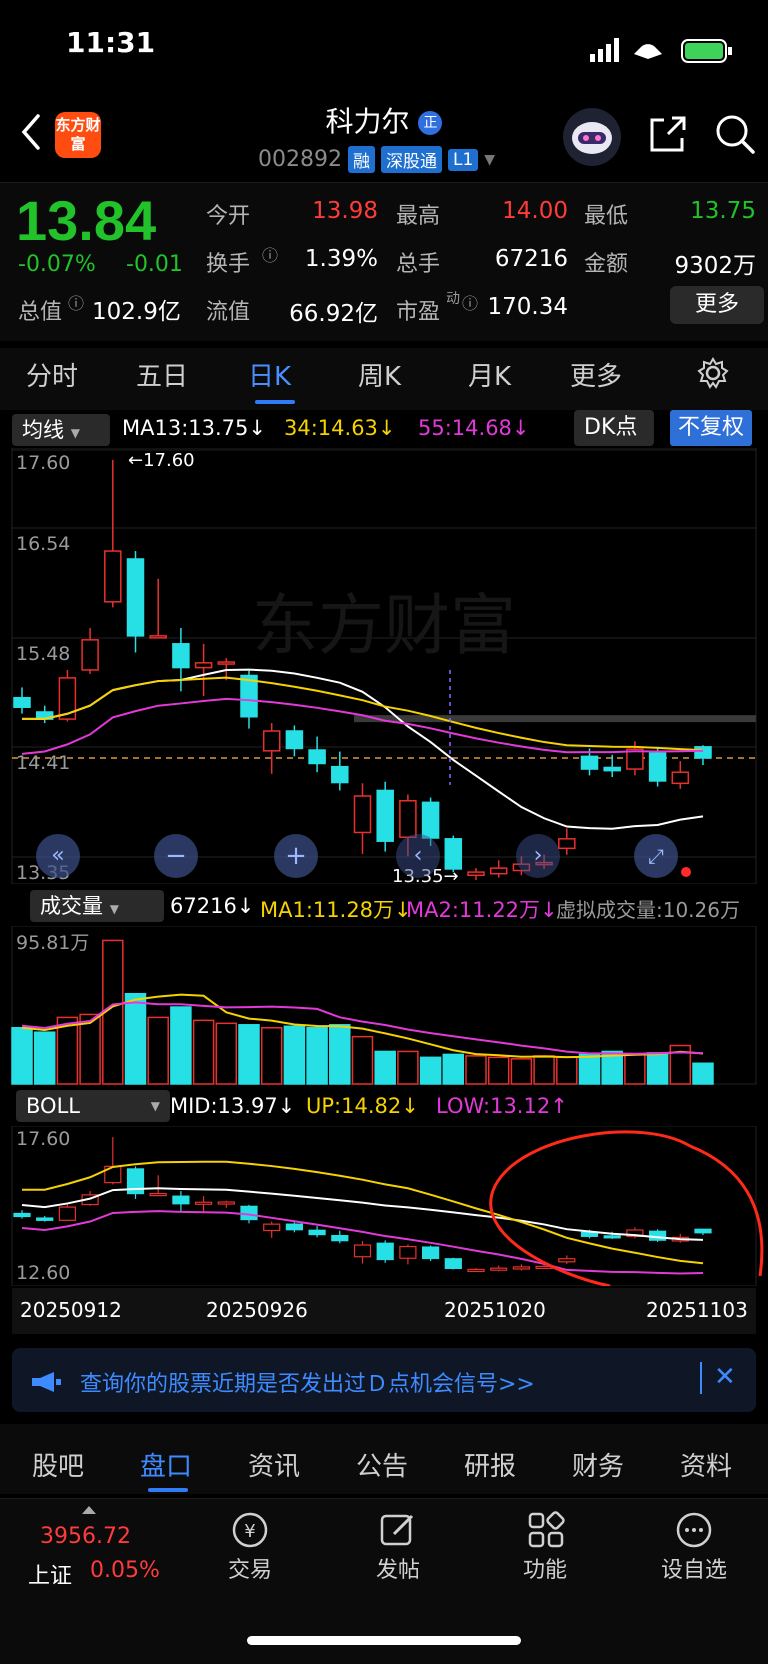 The image size is (768, 1664). Describe the element at coordinates (176, 856) in the screenshot. I see `zoom-out-icon: −` at that location.